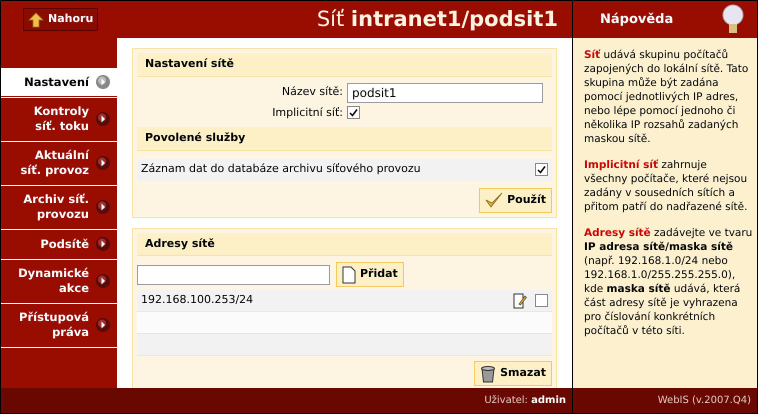 This screenshot has width=758, height=414. I want to click on field-label: Název sítě:, so click(312, 92).